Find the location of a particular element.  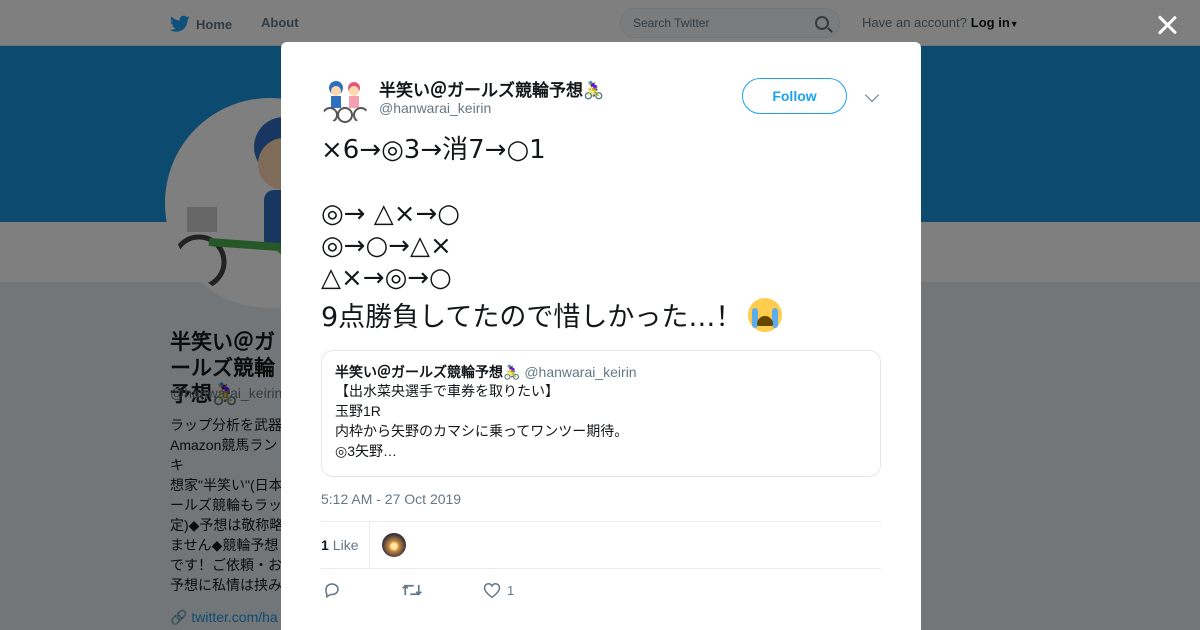

tweet-line: △×→◎→○ is located at coordinates (386, 278).